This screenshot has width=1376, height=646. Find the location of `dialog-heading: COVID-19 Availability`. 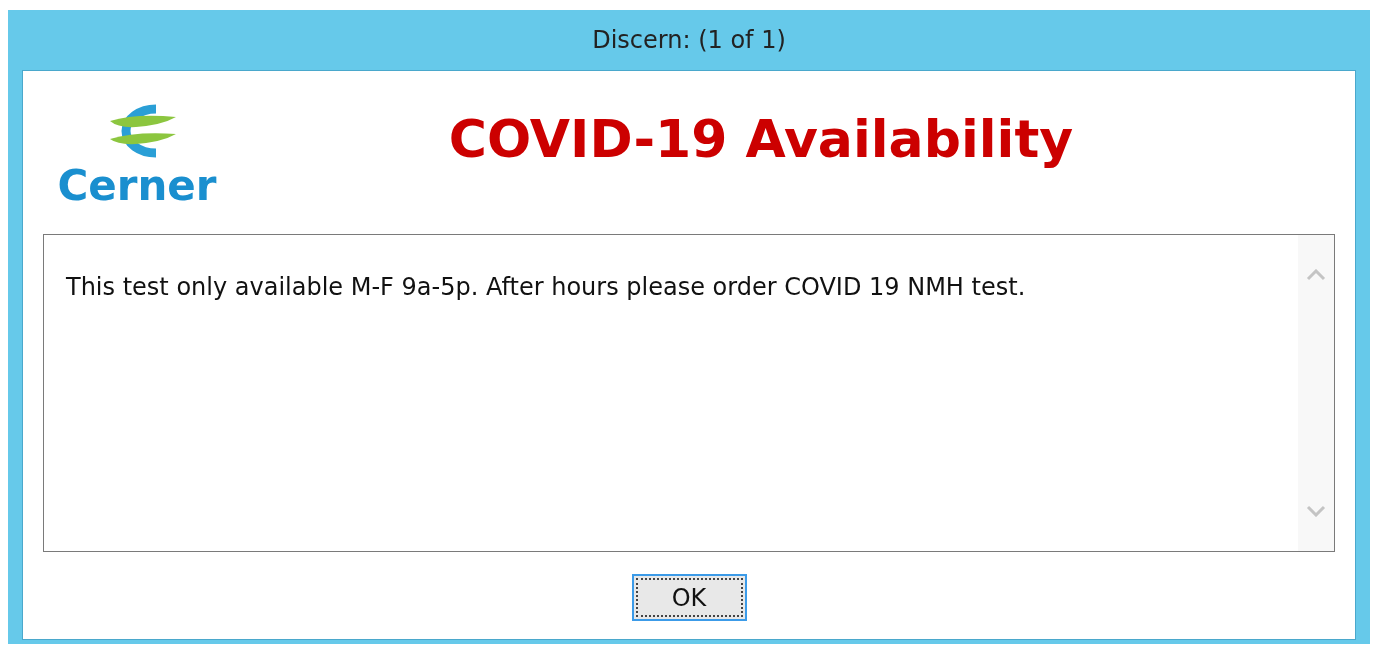

dialog-heading: COVID-19 Availability is located at coordinates (761, 139).